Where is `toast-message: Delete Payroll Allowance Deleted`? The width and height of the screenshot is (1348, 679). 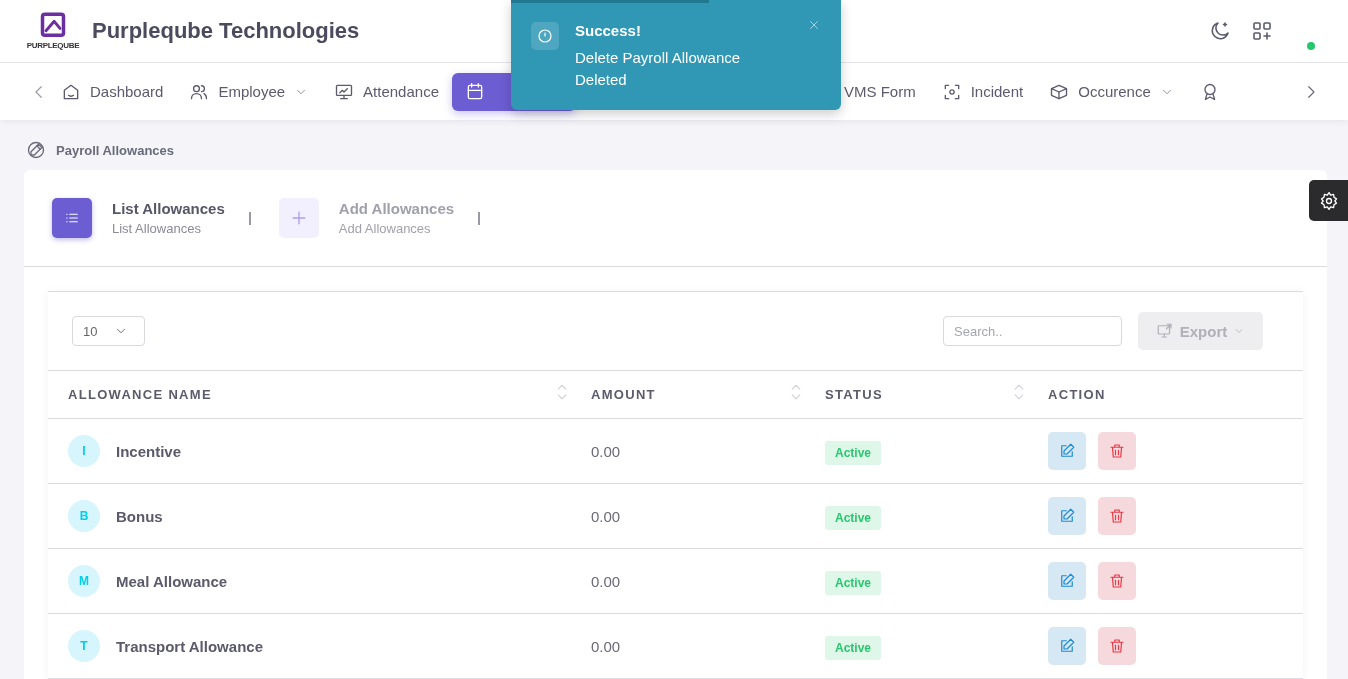 toast-message: Delete Payroll Allowance Deleted is located at coordinates (658, 69).